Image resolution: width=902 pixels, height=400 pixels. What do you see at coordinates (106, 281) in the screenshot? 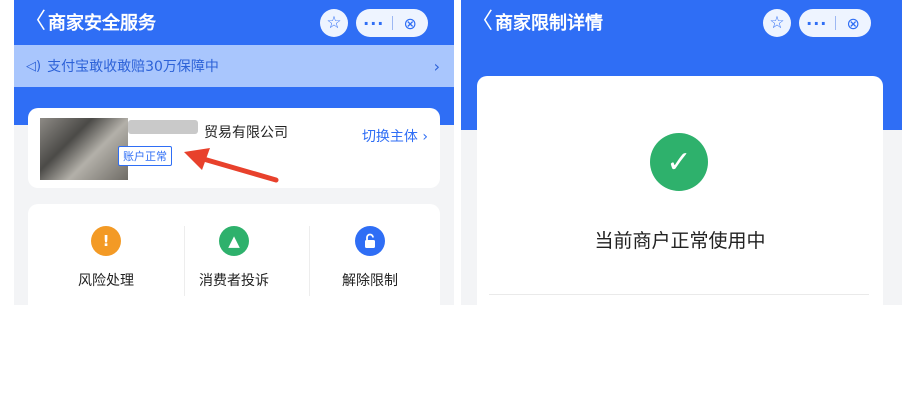
I see `service-label: 风险处理` at bounding box center [106, 281].